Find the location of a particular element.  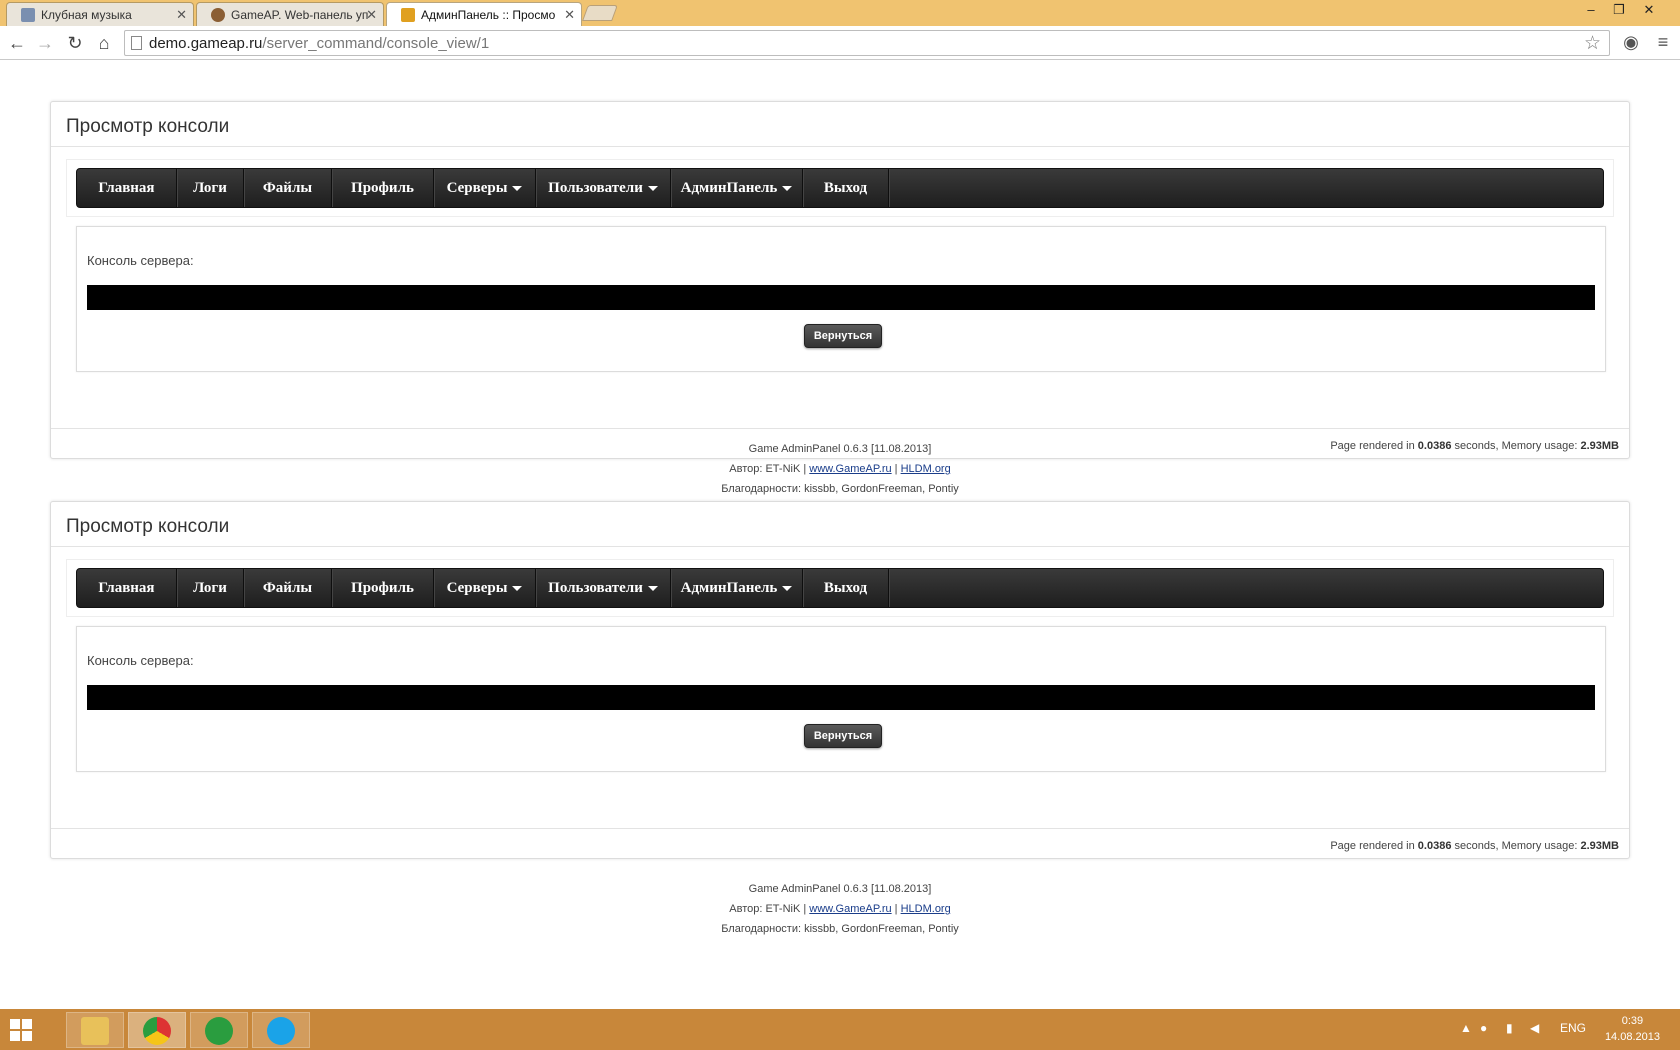

file-explorer-icon is located at coordinates (95, 1030).